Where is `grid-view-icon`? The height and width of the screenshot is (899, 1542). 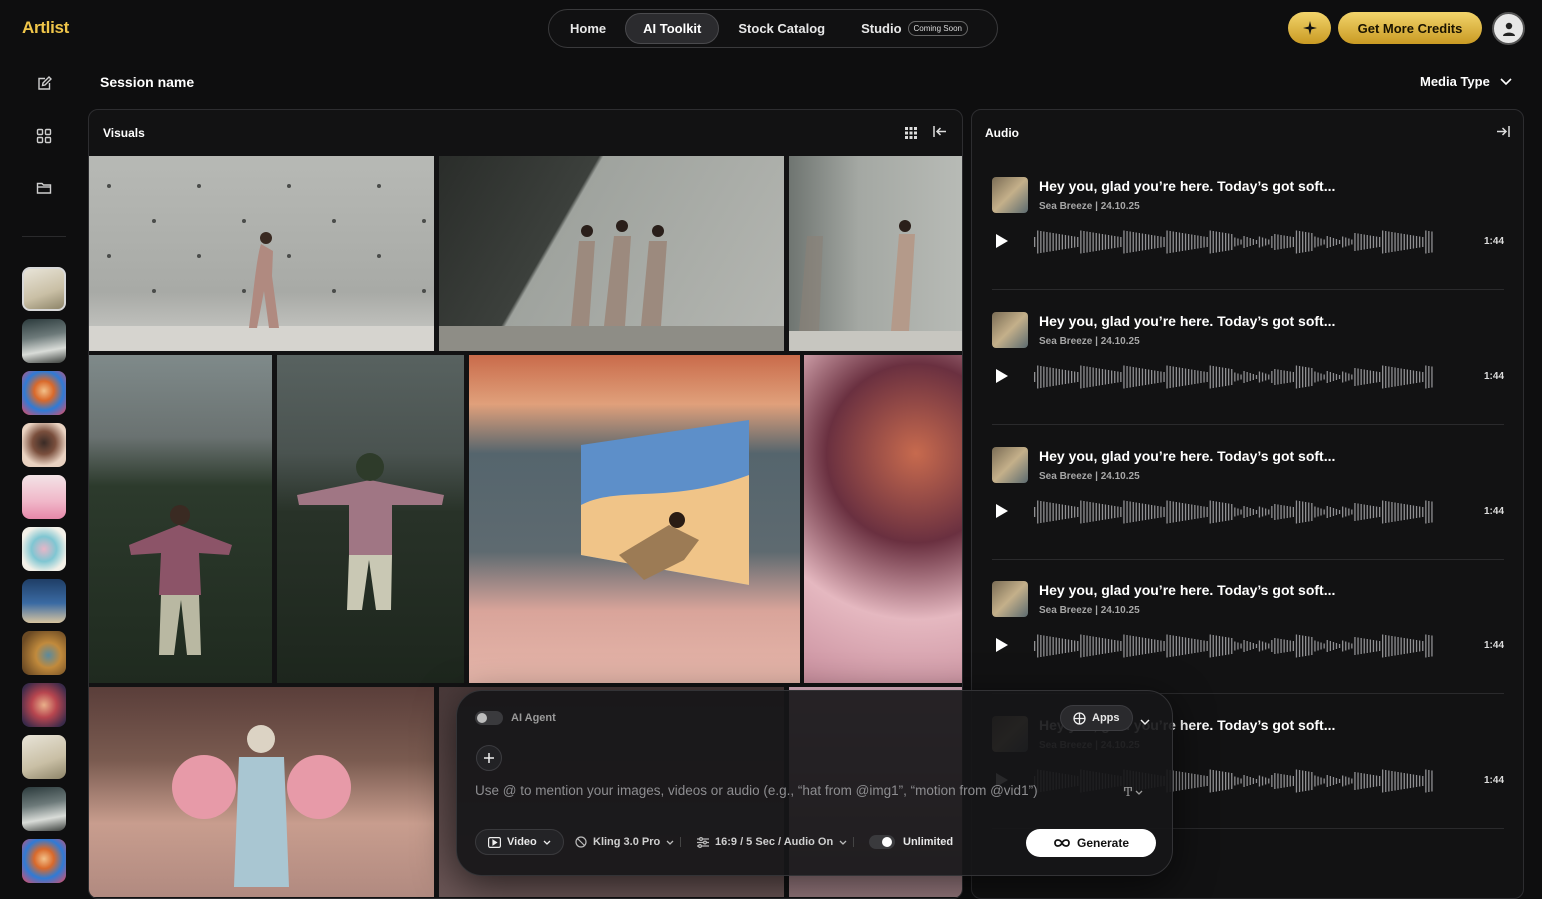
grid-view-icon is located at coordinates (911, 135).